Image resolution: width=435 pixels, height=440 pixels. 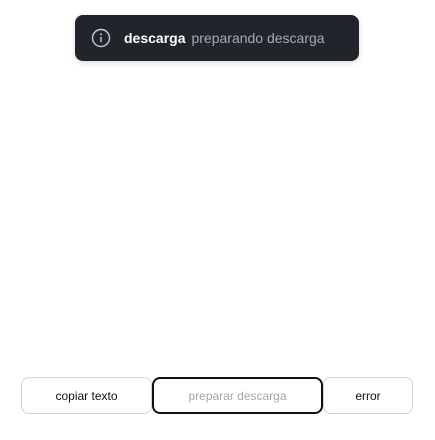 What do you see at coordinates (101, 38) in the screenshot?
I see `info-circle-icon` at bounding box center [101, 38].